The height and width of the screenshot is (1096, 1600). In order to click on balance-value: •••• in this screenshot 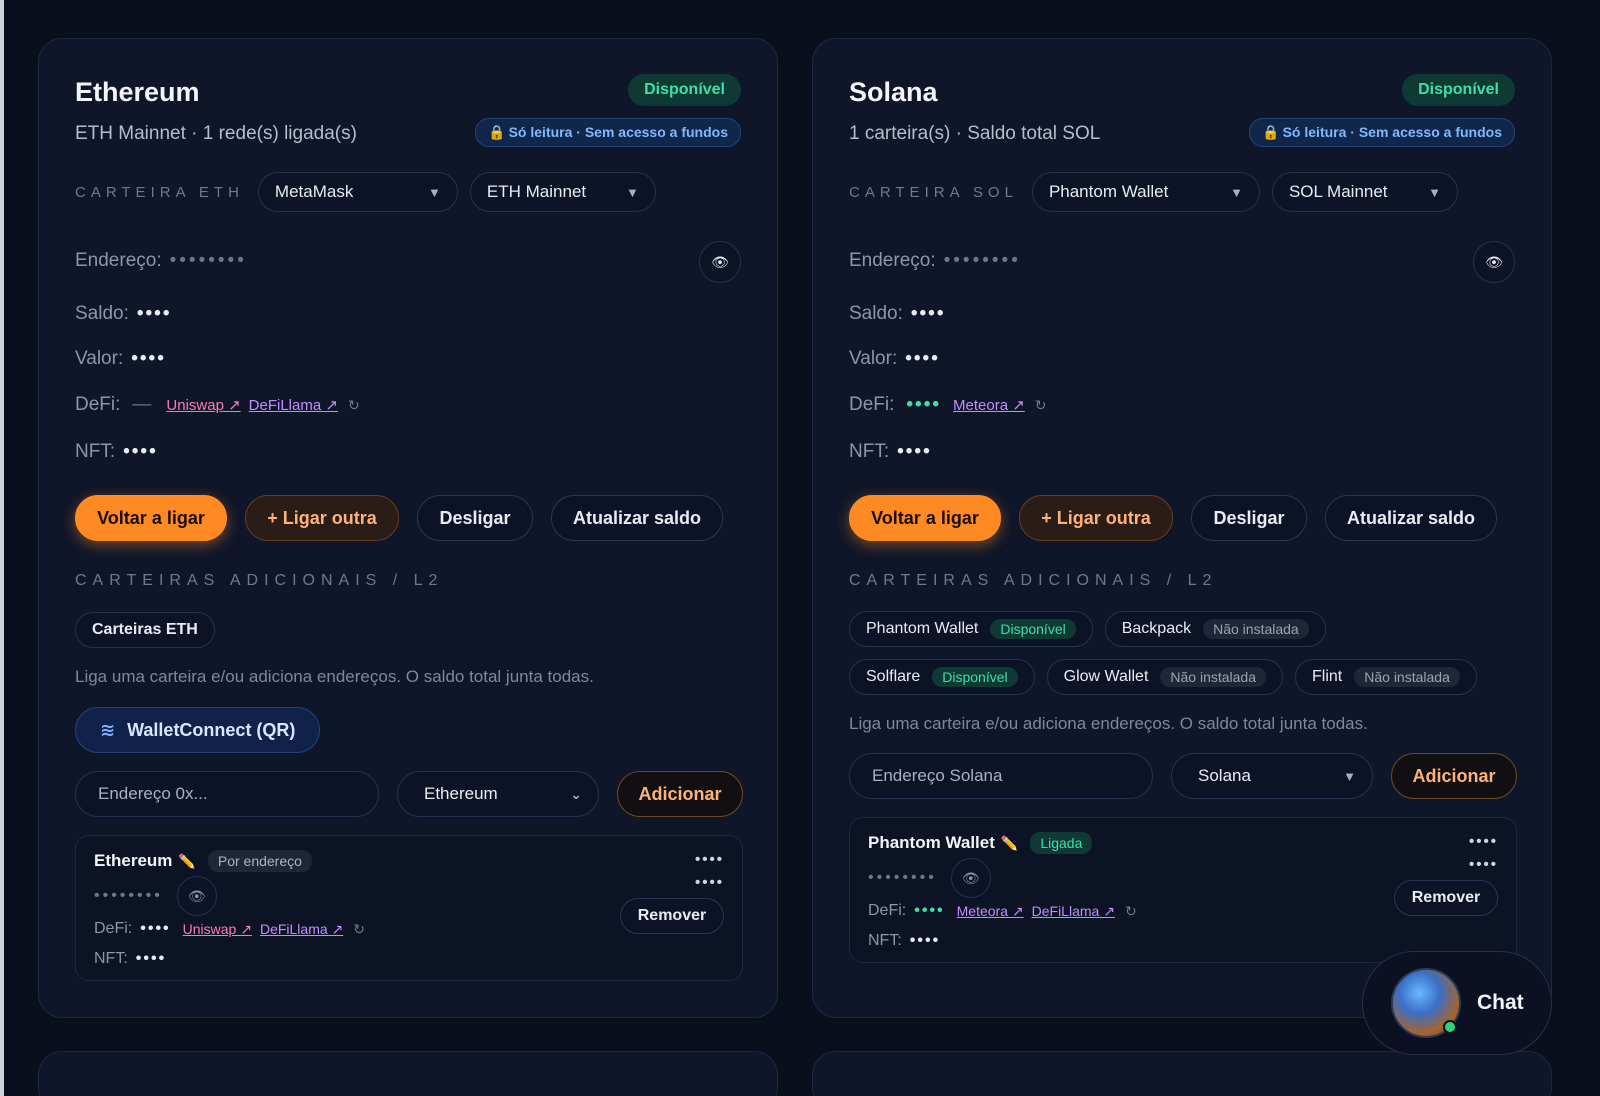, I will do `click(154, 313)`.